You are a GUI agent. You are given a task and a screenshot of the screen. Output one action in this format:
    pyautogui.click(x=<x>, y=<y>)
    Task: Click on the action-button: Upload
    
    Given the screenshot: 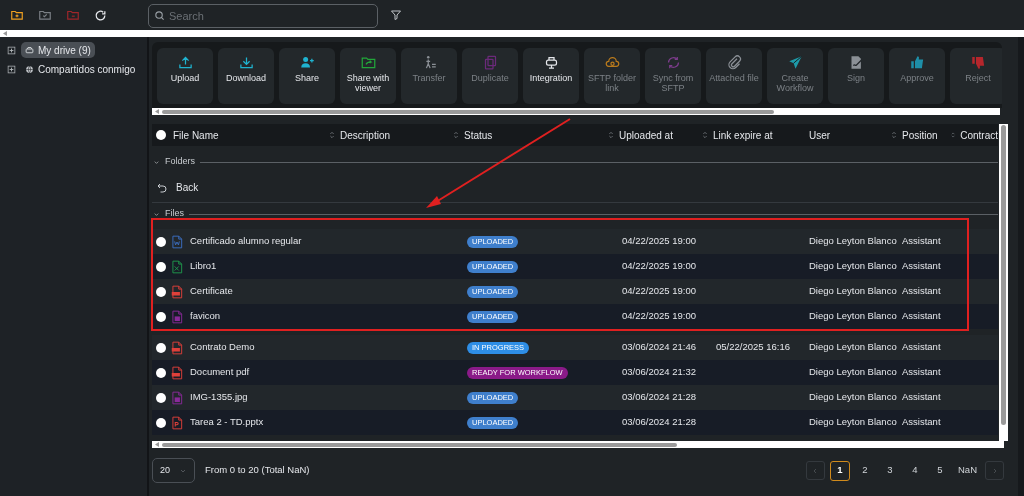 What is the action you would take?
    pyautogui.click(x=185, y=76)
    